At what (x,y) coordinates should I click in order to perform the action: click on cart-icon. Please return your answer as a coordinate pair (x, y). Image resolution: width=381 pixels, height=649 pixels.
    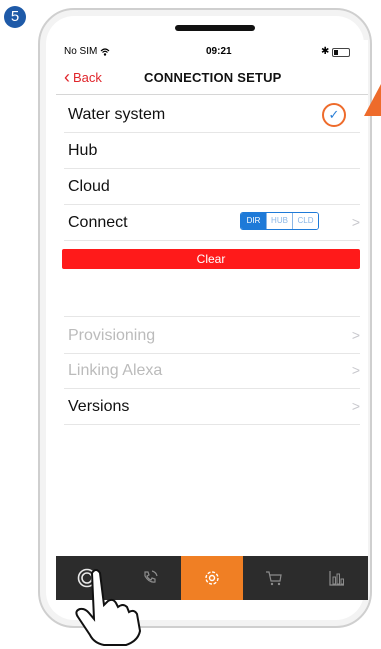
    Looking at the image, I should click on (274, 578).